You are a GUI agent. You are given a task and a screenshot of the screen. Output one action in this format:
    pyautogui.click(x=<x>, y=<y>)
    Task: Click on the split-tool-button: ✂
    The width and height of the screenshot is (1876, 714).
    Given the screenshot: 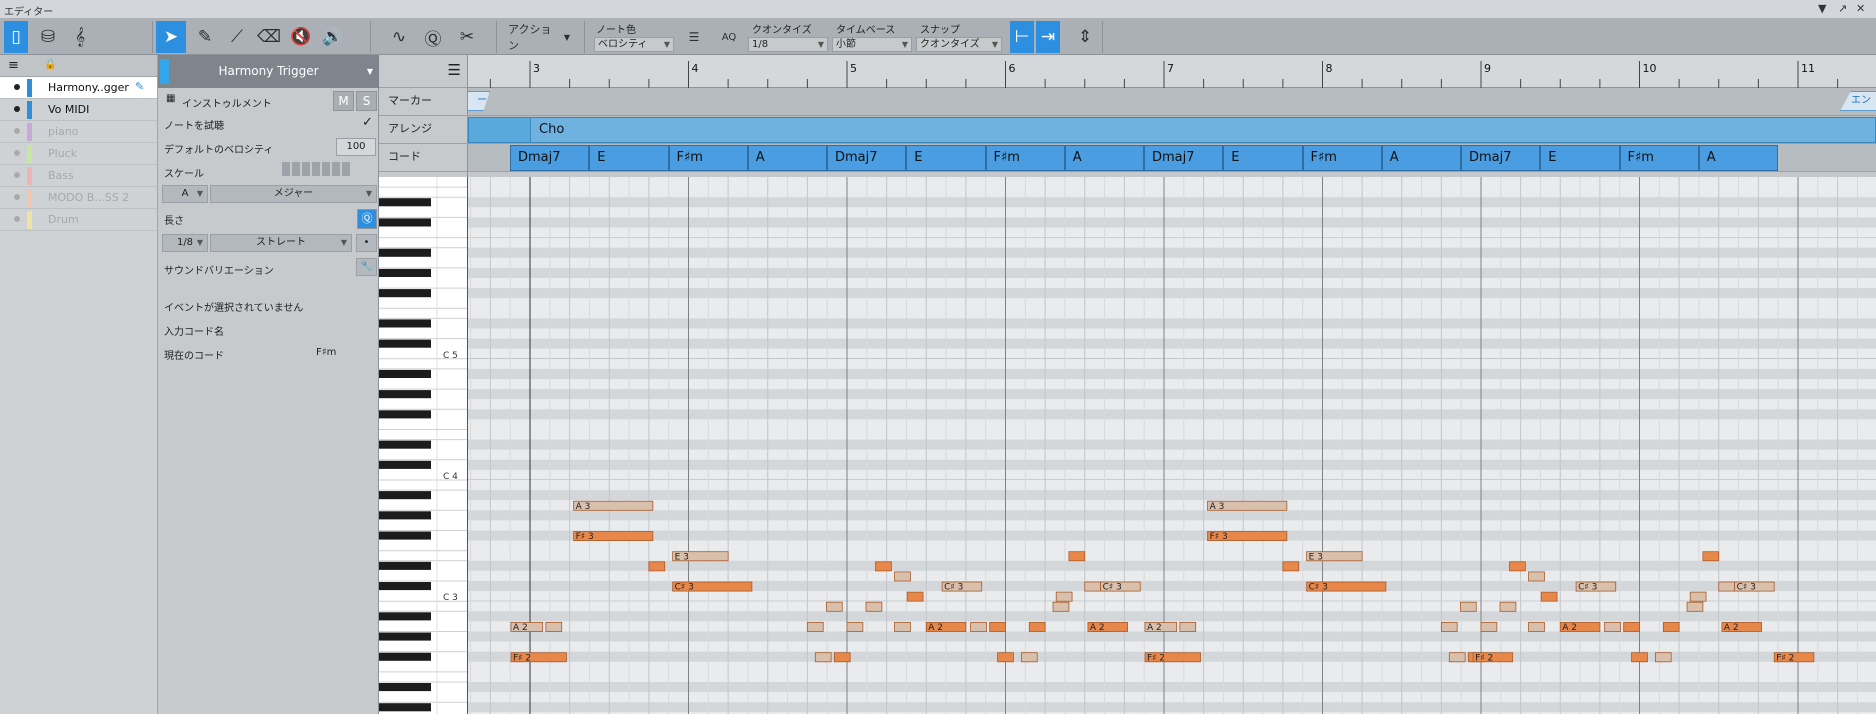 What is the action you would take?
    pyautogui.click(x=467, y=37)
    